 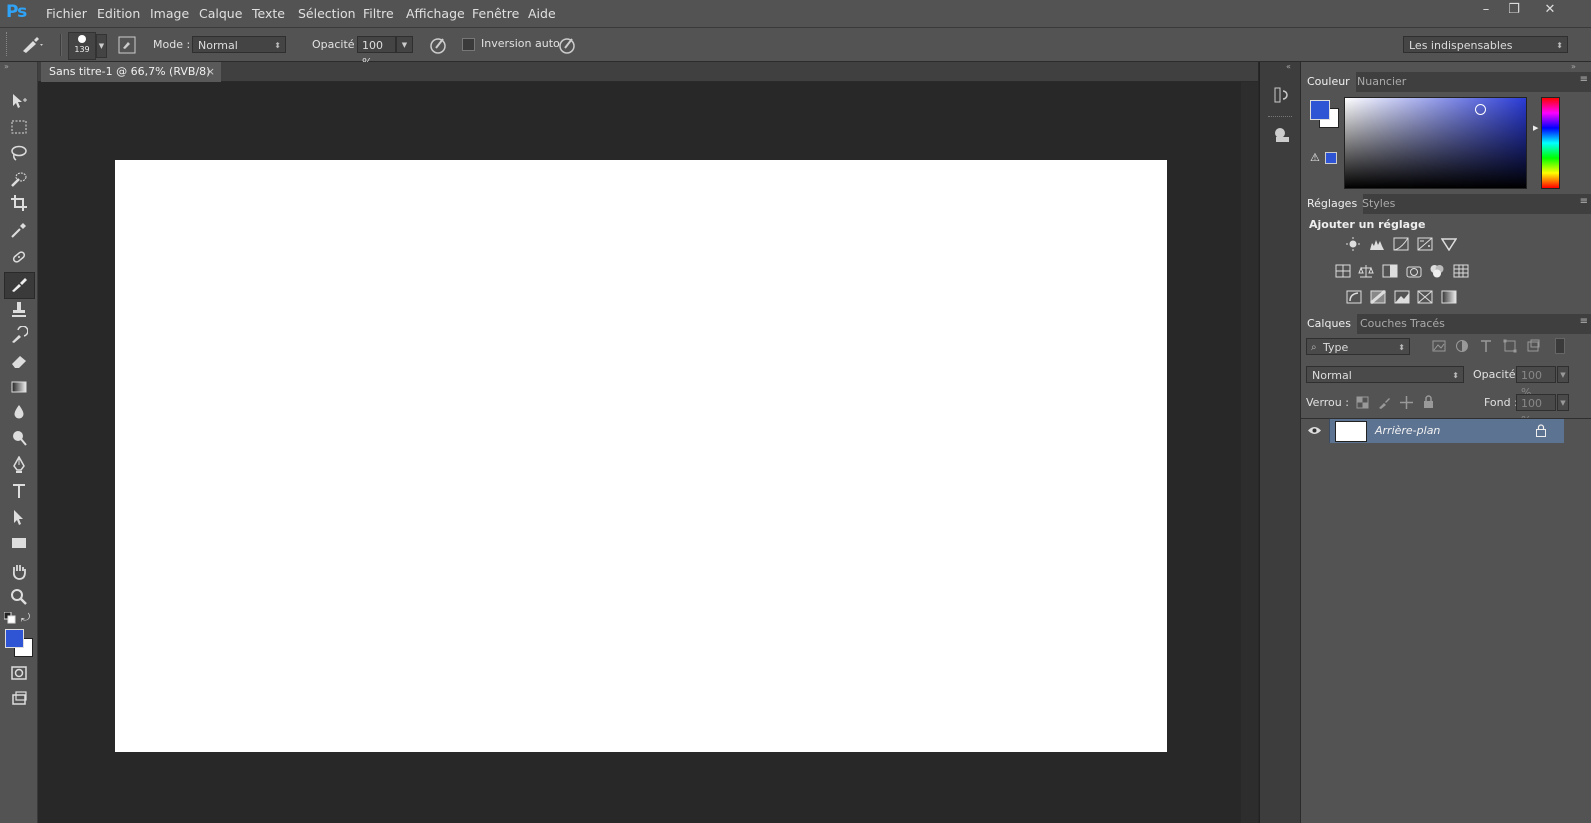 I want to click on layer-row-arriere-plan: Arrière-plan, so click(x=1432, y=431).